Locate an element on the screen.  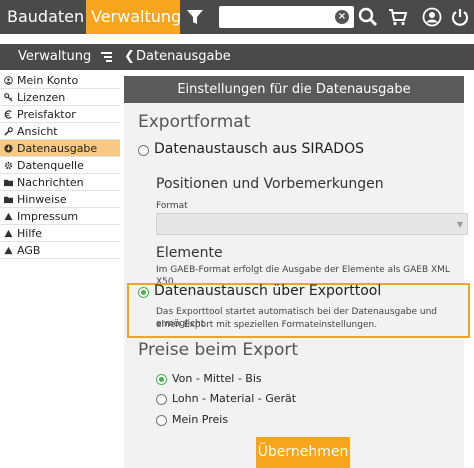
sidebar-item-label: Datenausgabe is located at coordinates (57, 148).